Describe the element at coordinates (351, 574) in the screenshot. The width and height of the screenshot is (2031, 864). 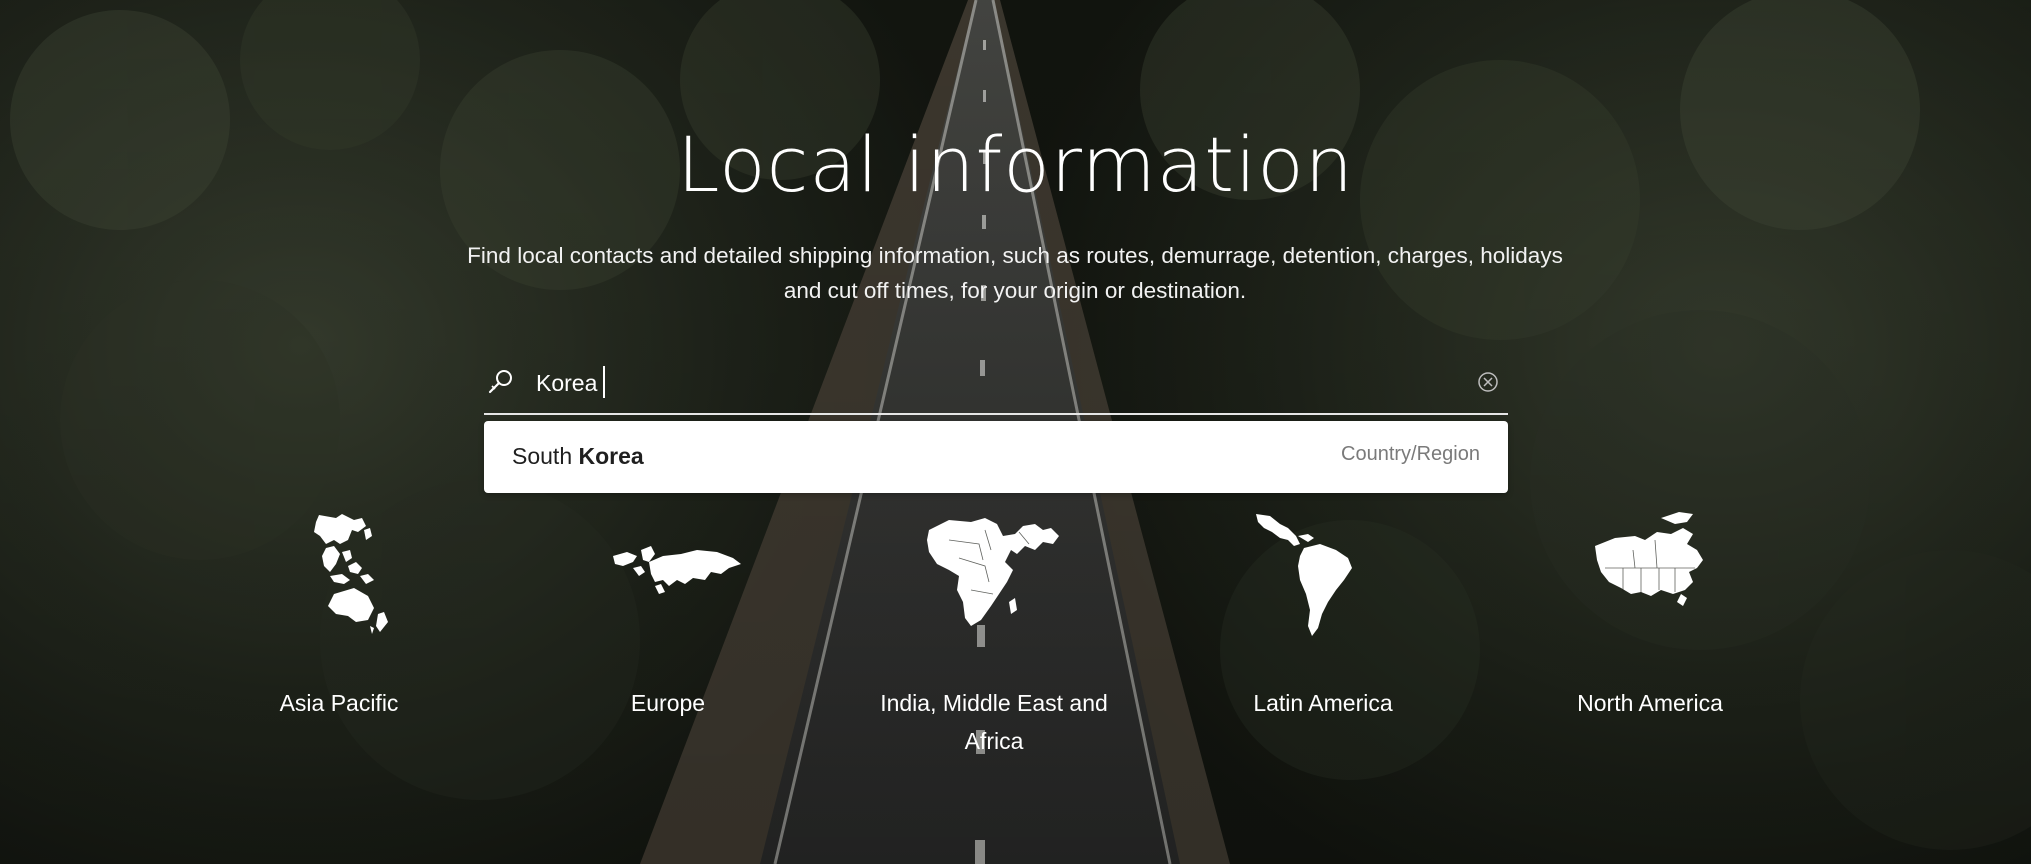
I see `asia-pacific-map-icon` at that location.